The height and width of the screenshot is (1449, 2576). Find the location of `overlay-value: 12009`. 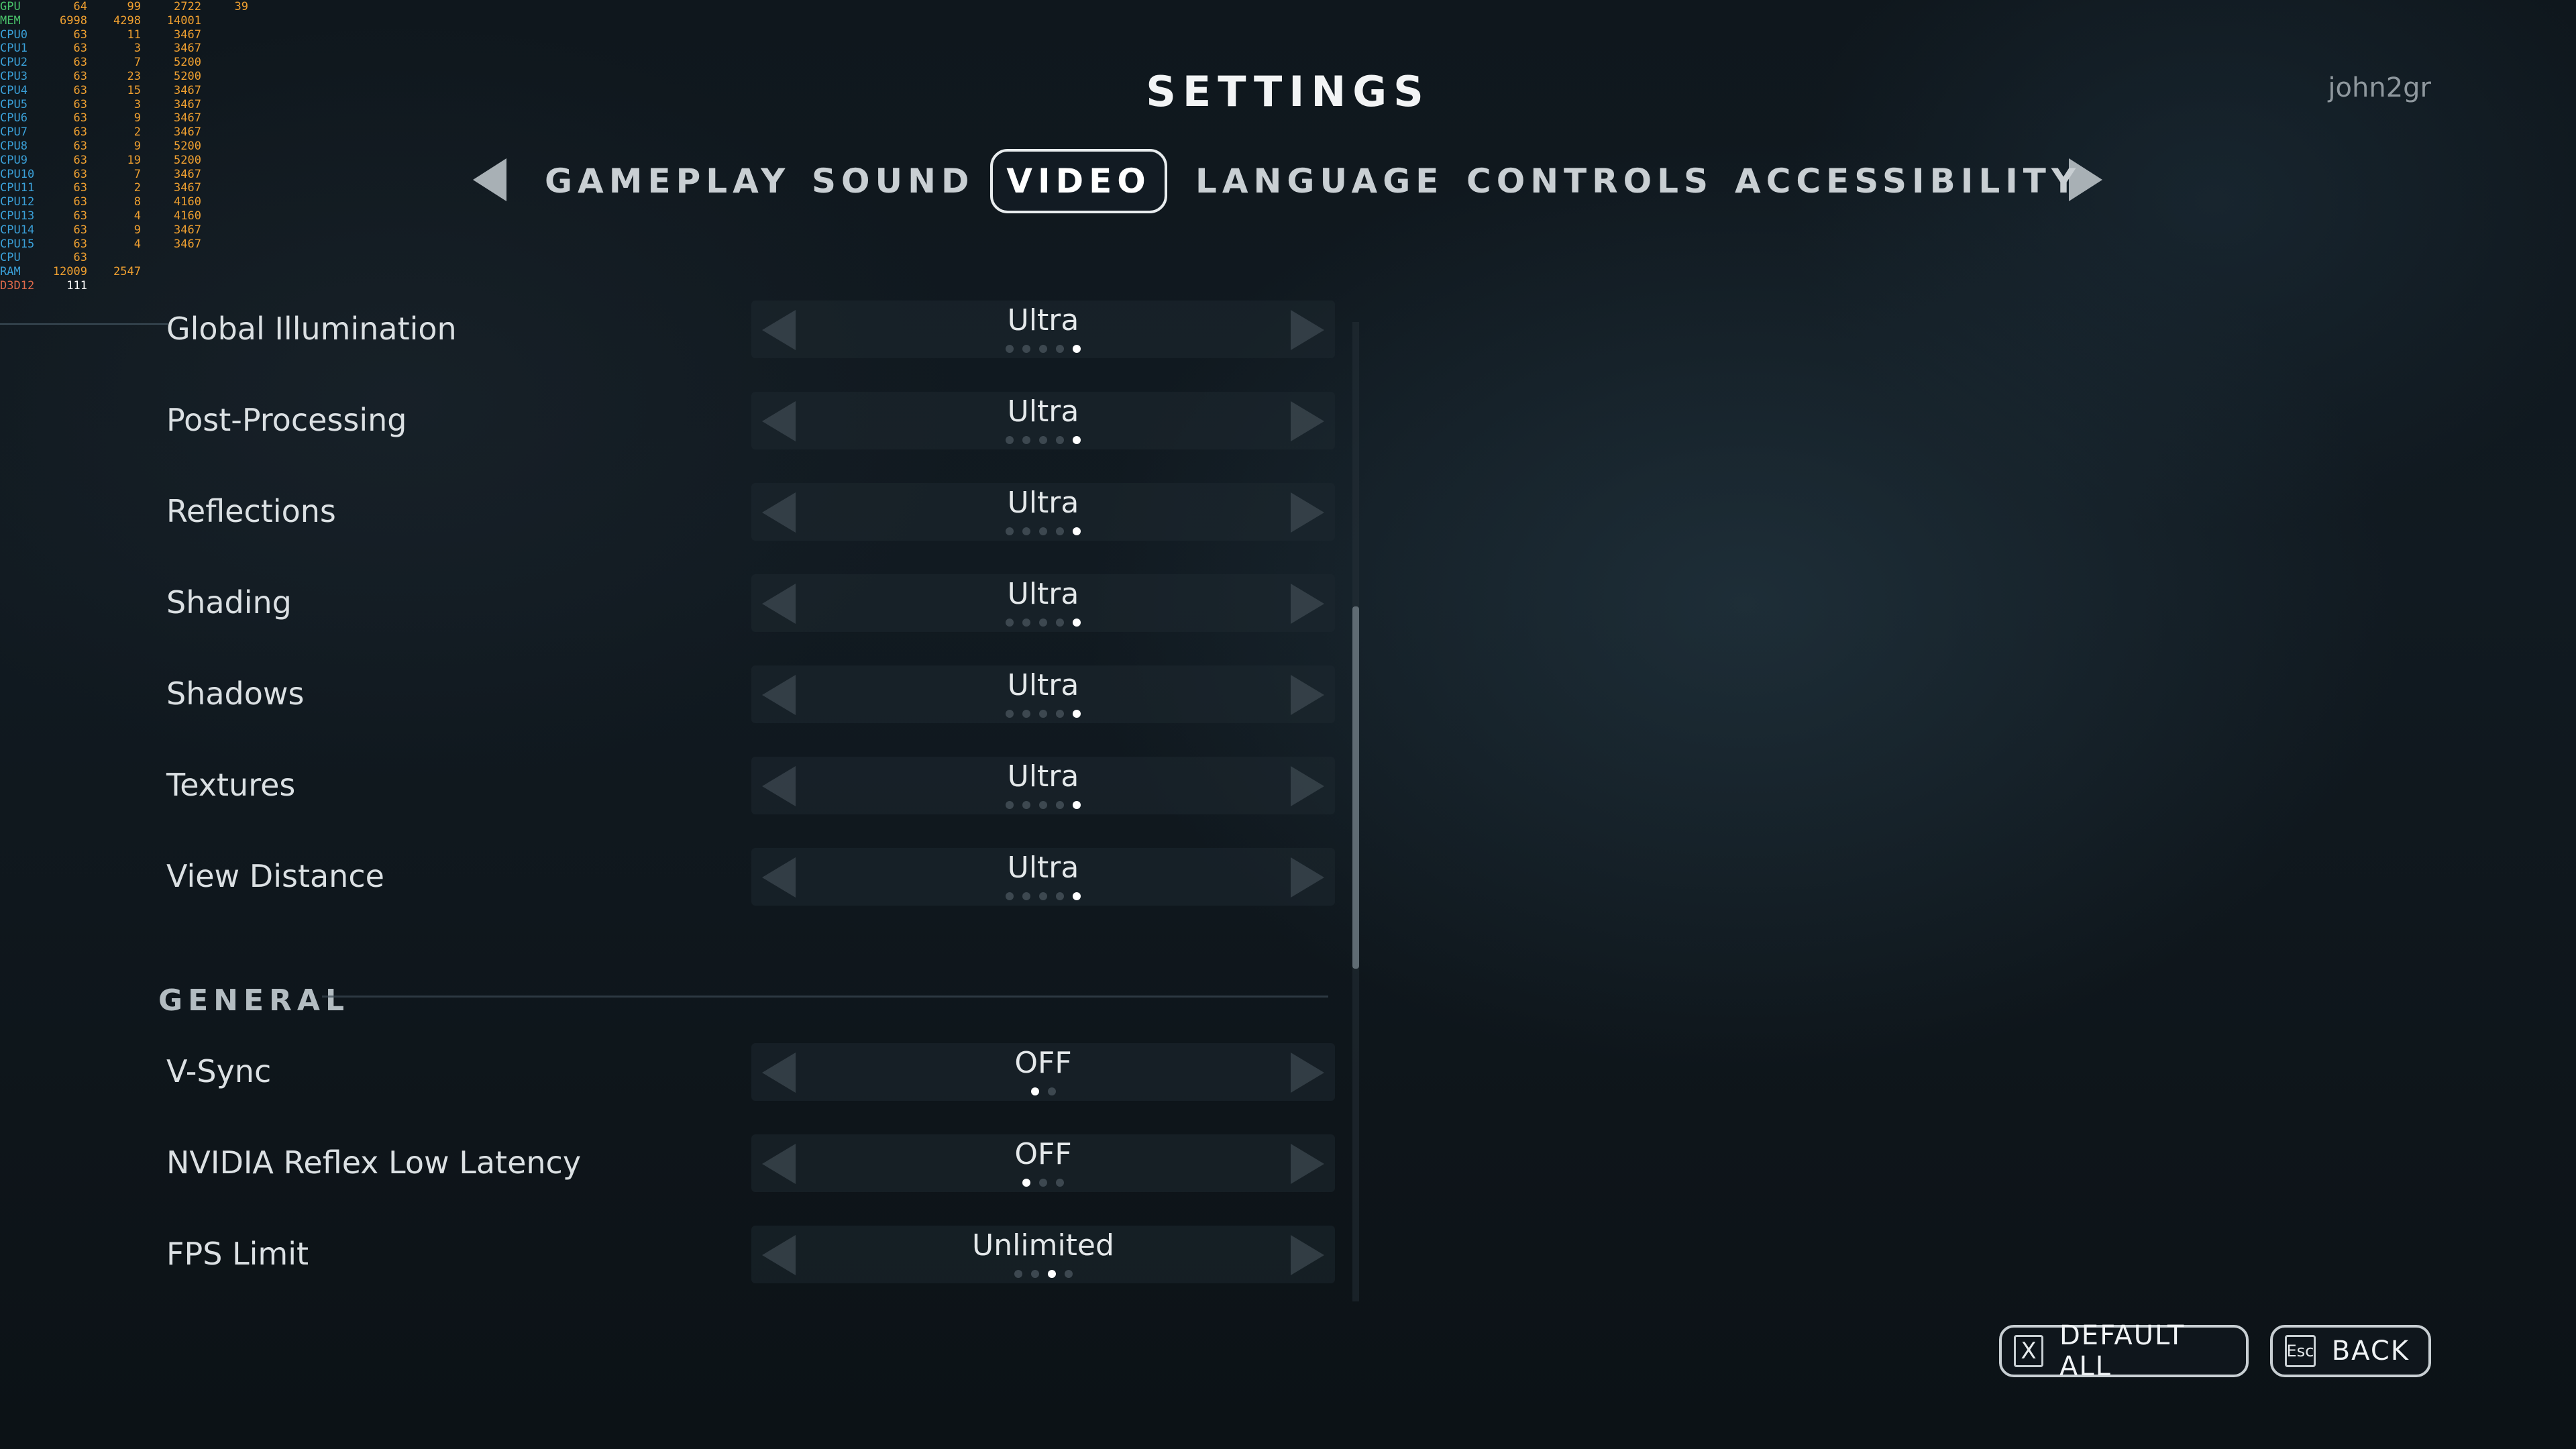

overlay-value: 12009 is located at coordinates (69, 272).